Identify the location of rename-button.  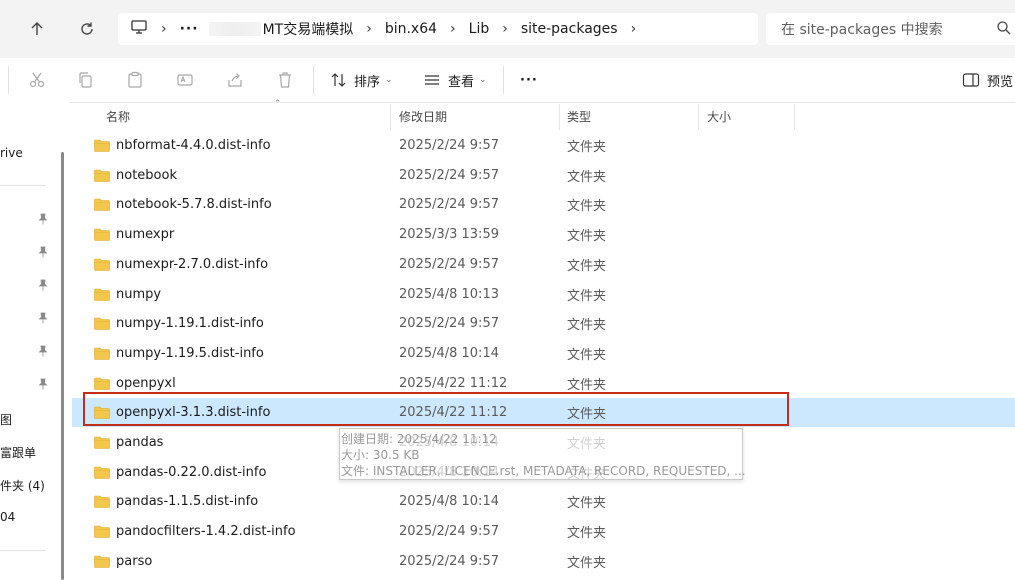
(185, 80).